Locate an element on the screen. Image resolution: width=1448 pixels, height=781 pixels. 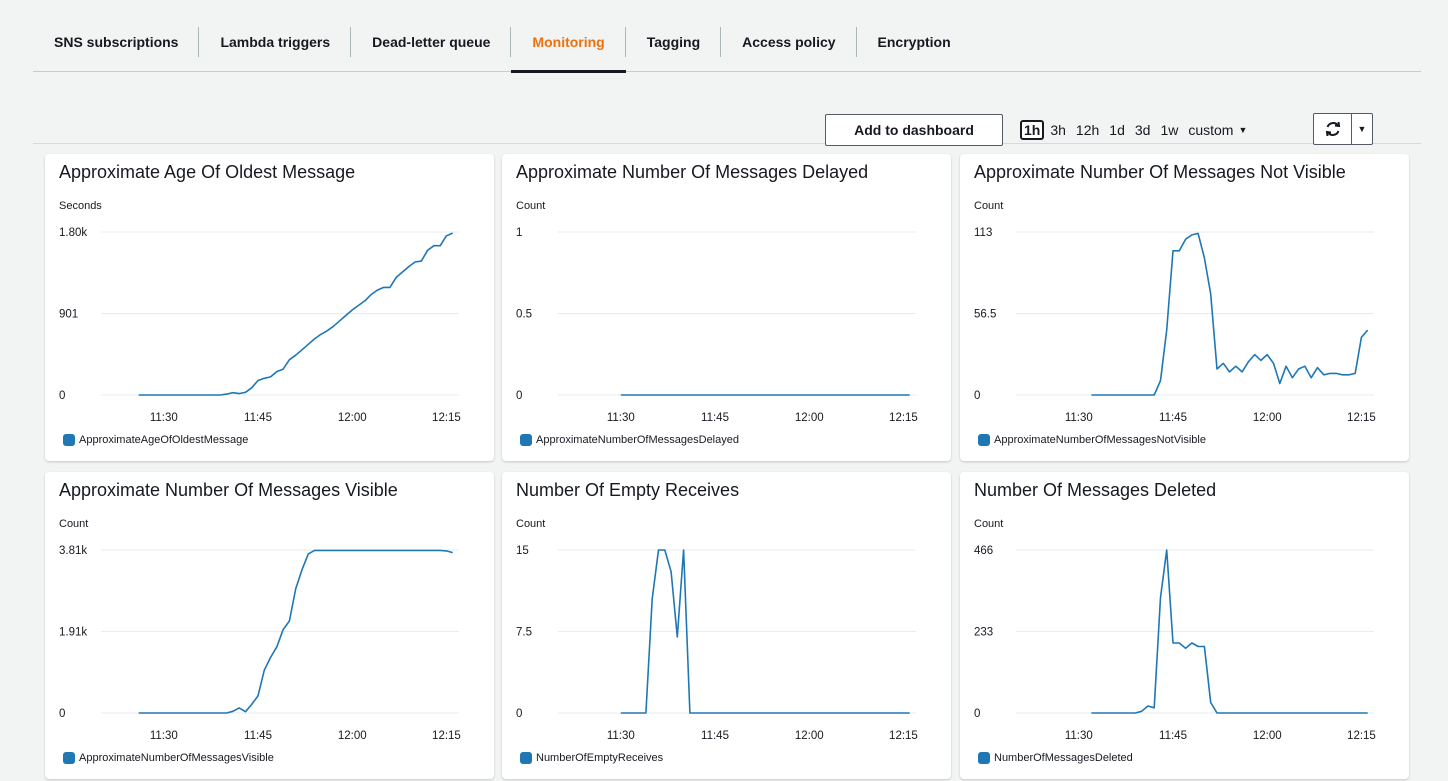
tab-label: Lambda triggers is located at coordinates (275, 42).